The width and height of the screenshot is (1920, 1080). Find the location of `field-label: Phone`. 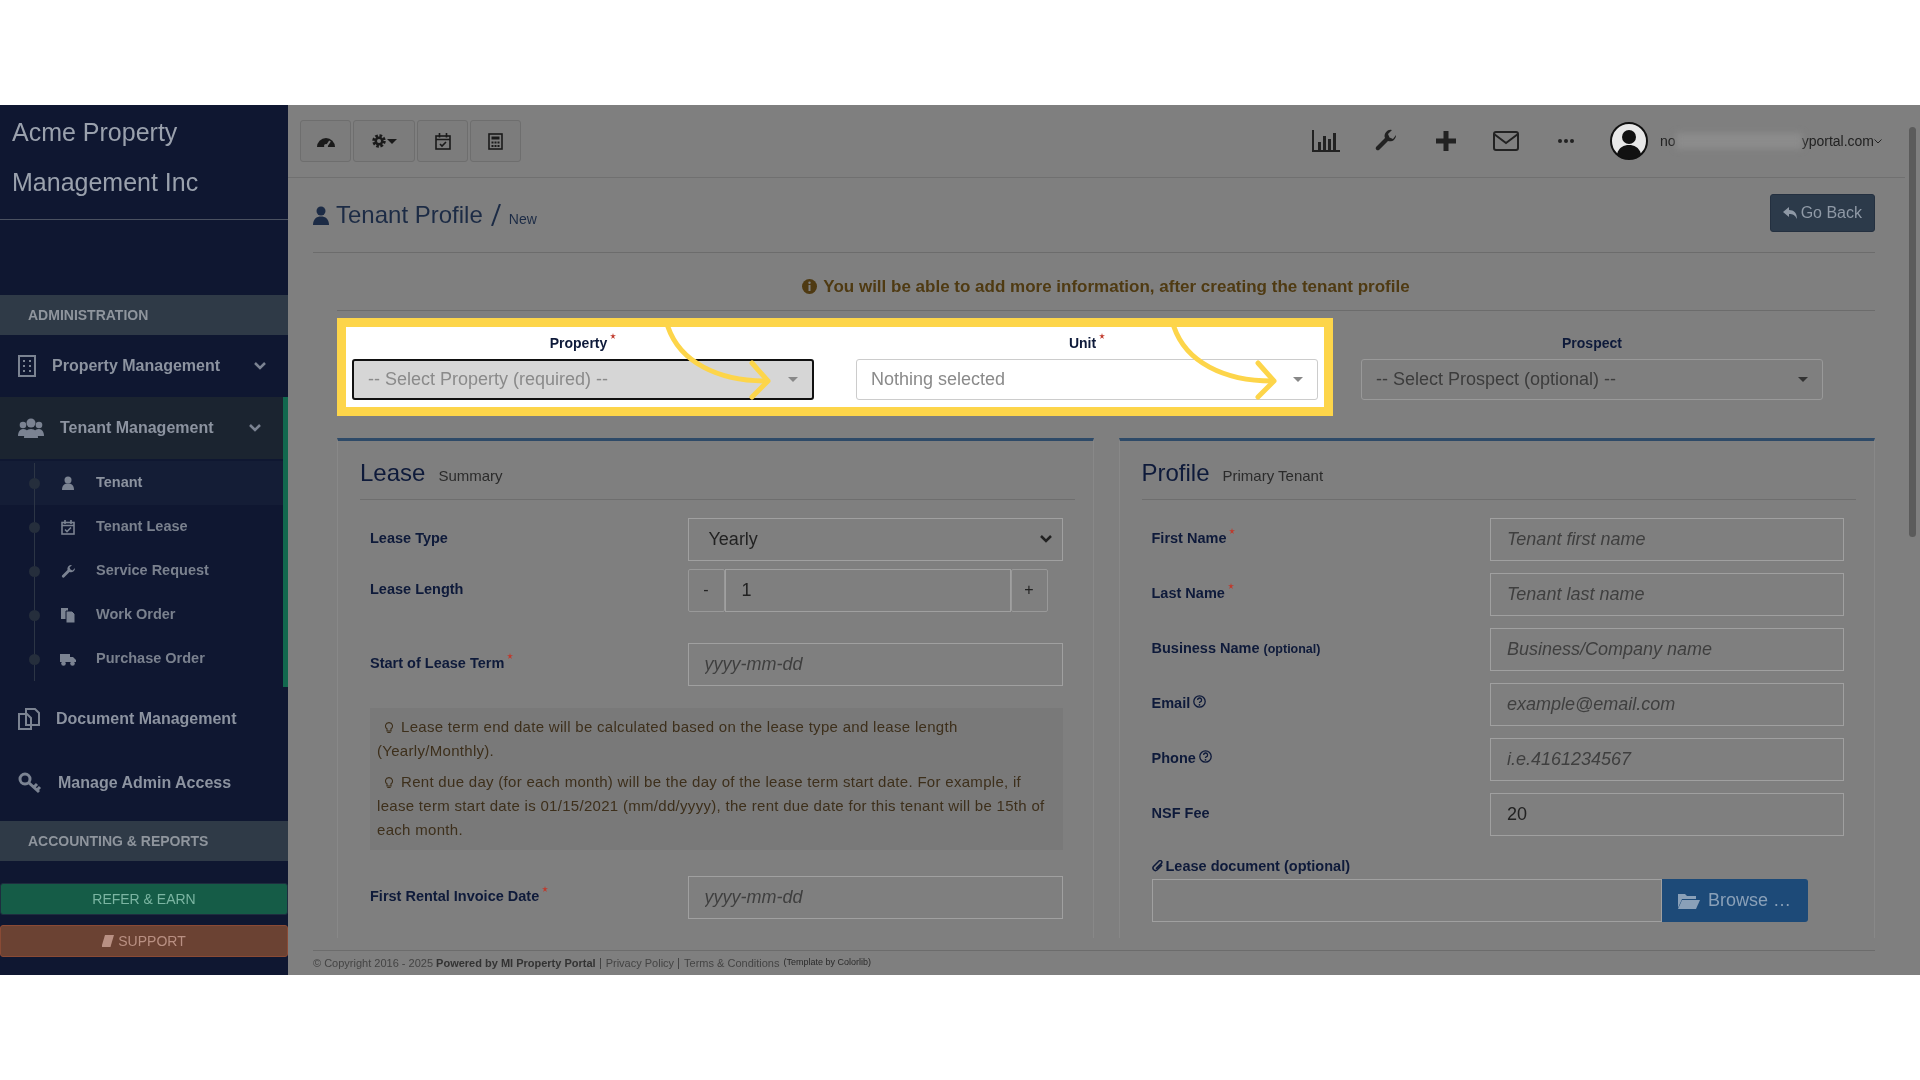

field-label: Phone is located at coordinates (1173, 759).